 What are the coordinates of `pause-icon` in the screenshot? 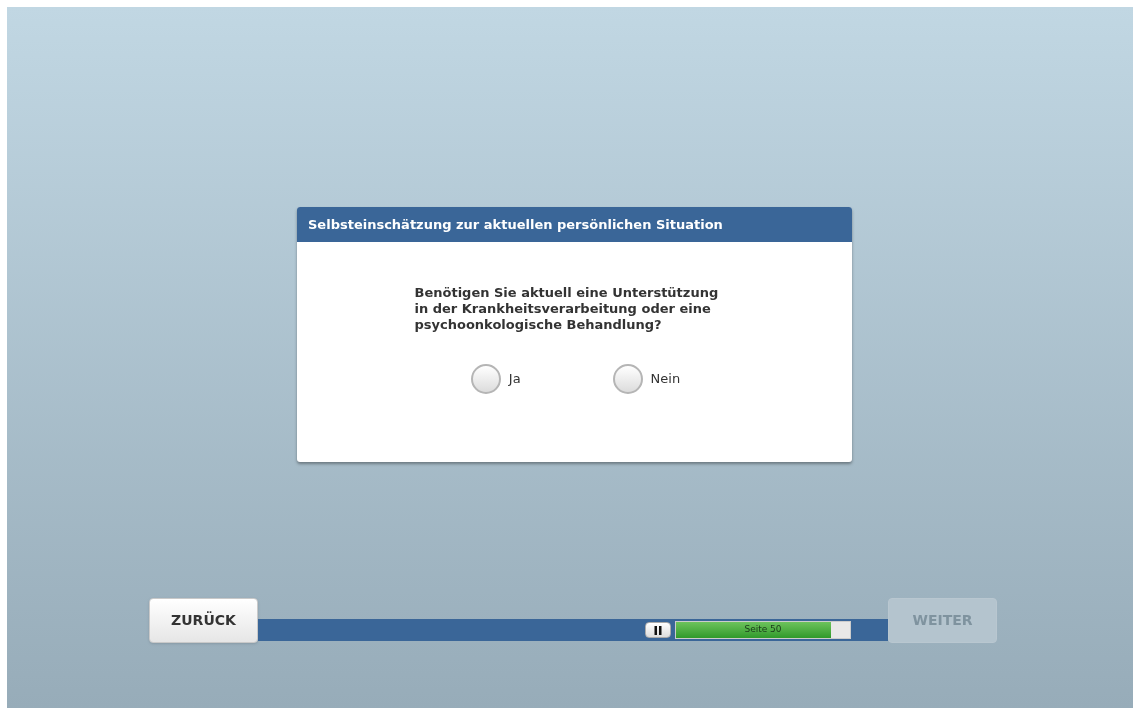 It's located at (658, 630).